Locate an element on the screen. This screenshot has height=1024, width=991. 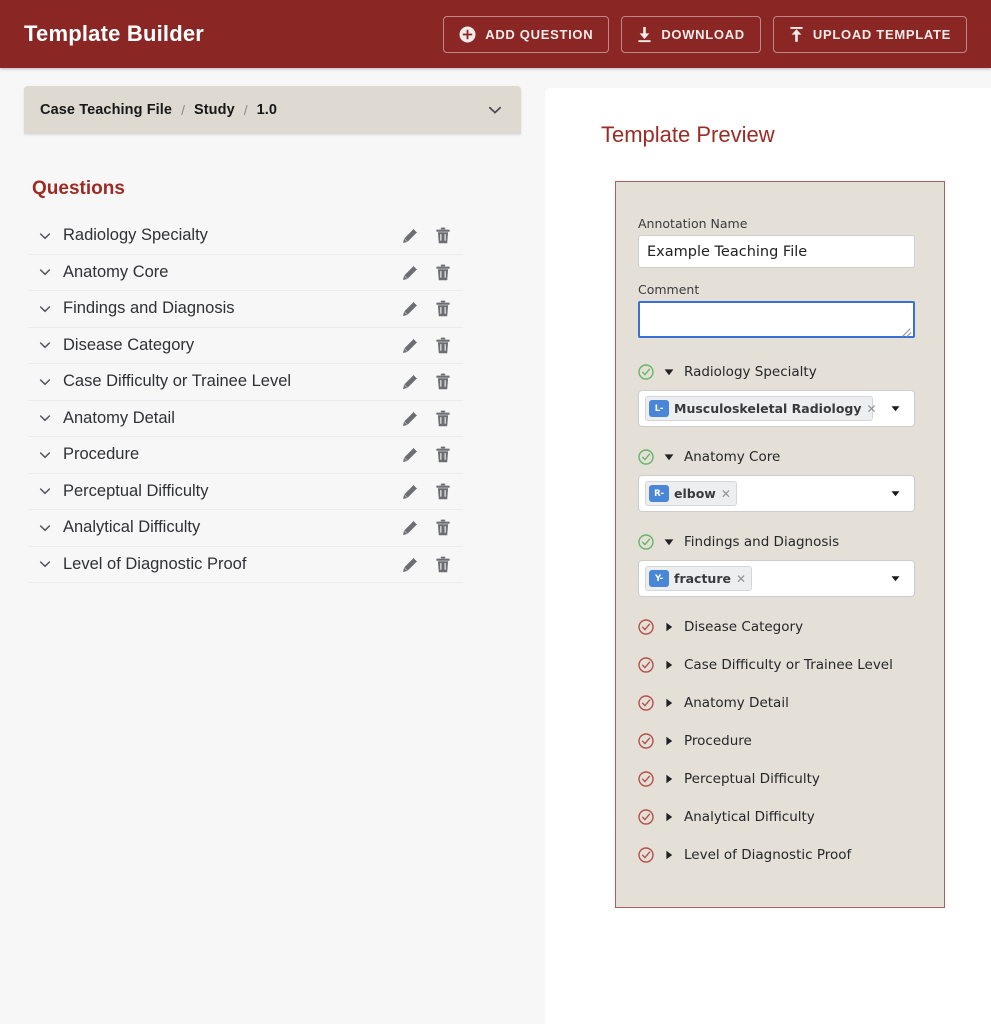
preview-group: Anatomy Detail is located at coordinates (782, 703).